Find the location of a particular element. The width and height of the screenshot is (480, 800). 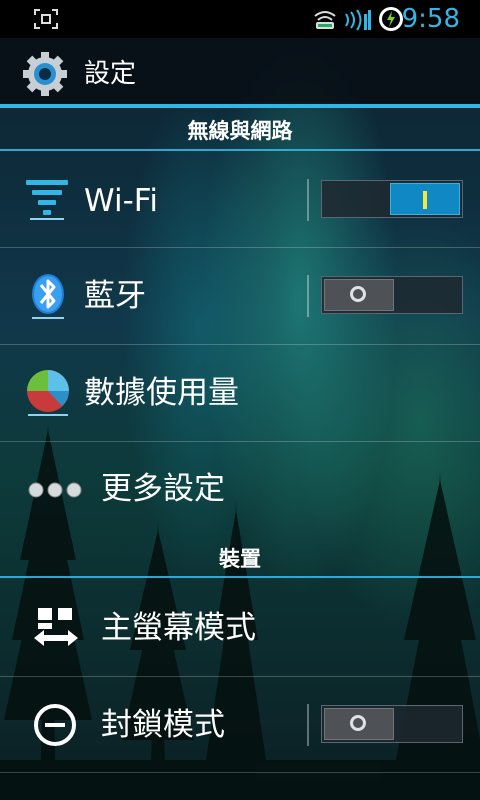

settings-gear-icon is located at coordinates (45, 74).